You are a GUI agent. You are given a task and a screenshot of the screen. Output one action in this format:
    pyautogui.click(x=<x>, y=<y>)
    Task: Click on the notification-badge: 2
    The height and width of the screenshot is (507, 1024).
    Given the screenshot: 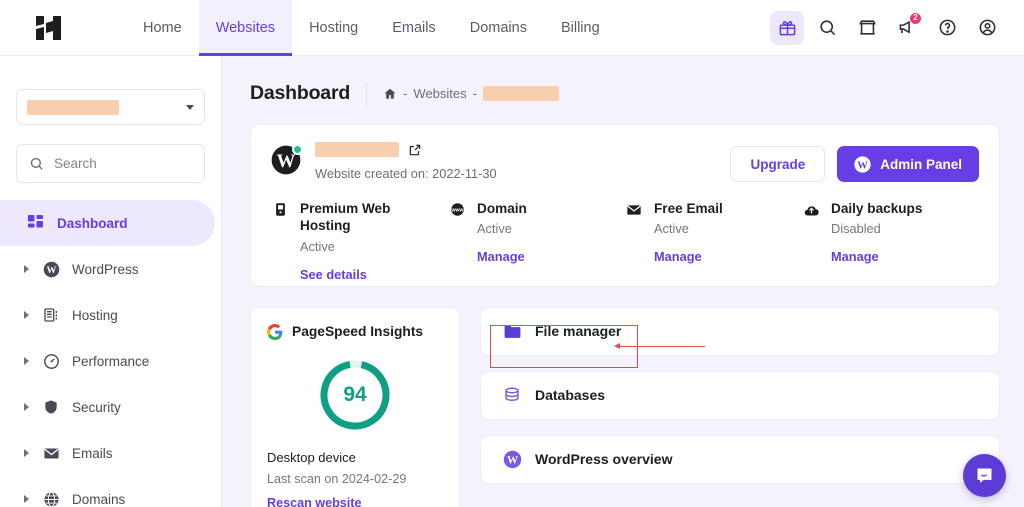 What is the action you would take?
    pyautogui.click(x=915, y=18)
    